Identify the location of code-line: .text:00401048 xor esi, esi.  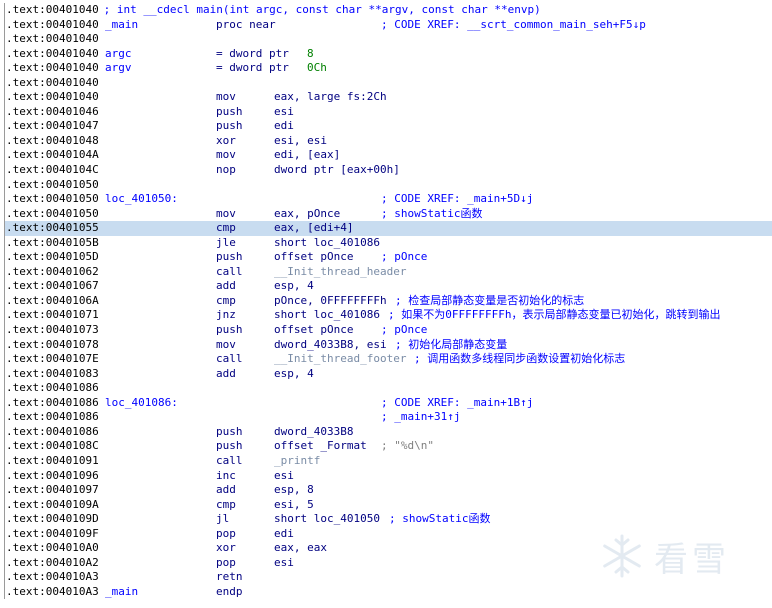
(388, 141).